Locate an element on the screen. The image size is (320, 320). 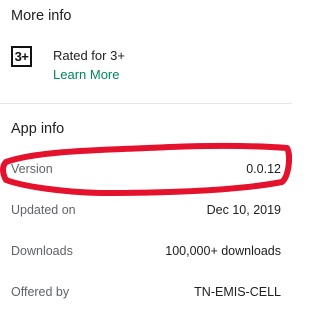
section-divider is located at coordinates (146, 103).